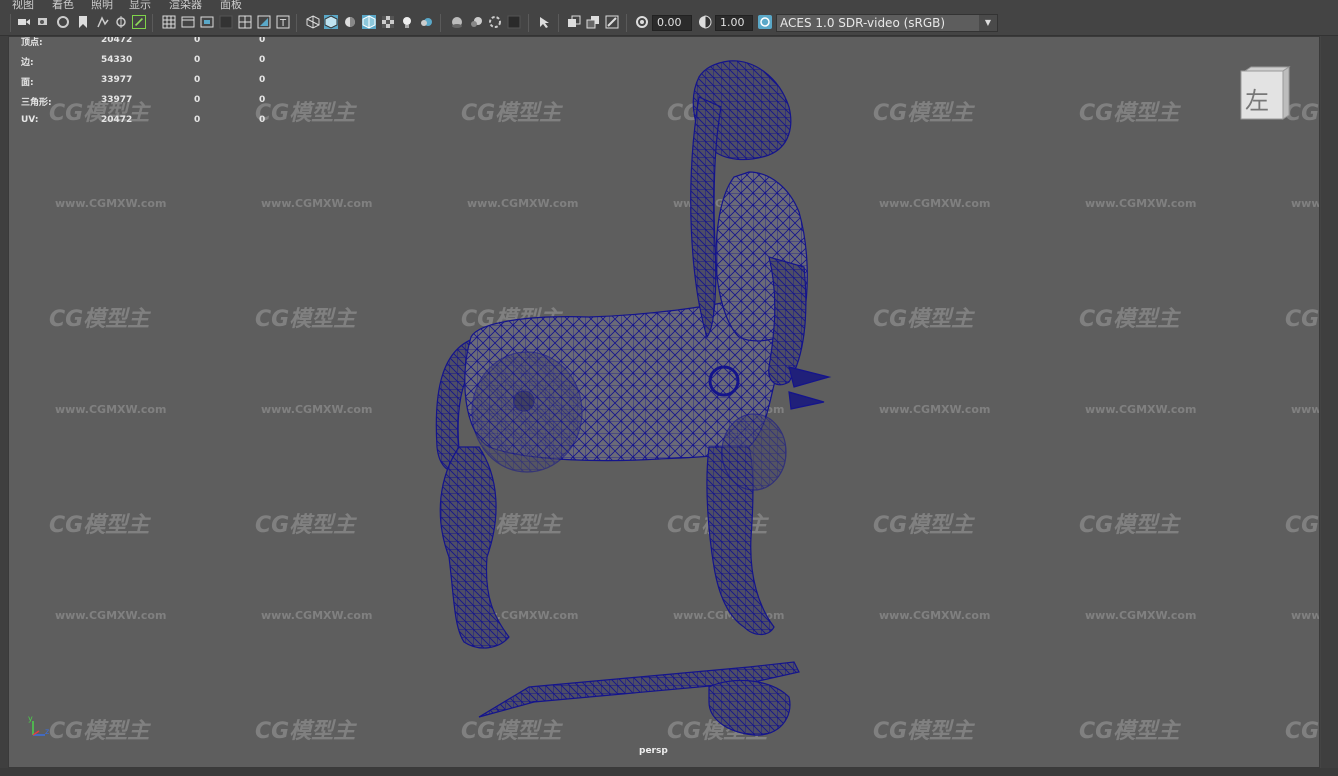 The width and height of the screenshot is (1338, 776). Describe the element at coordinates (313, 22) in the screenshot. I see `wireframe-icon` at that location.